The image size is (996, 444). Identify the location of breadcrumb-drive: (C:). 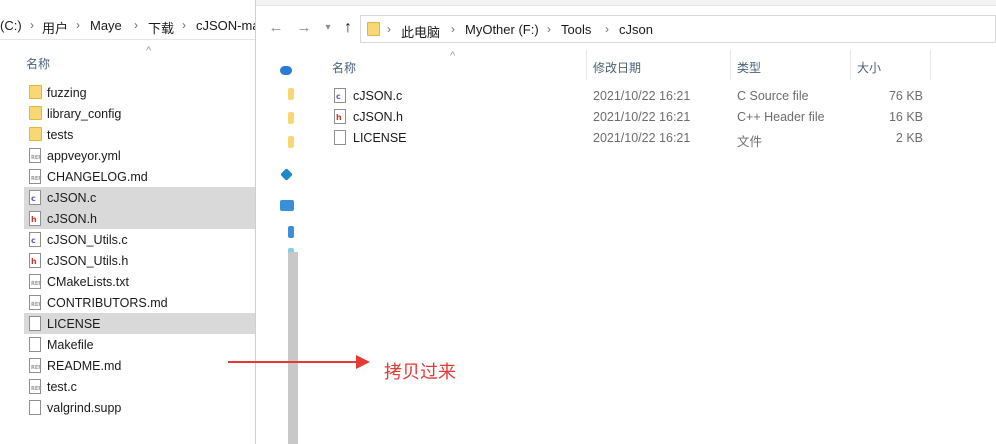
(11, 25).